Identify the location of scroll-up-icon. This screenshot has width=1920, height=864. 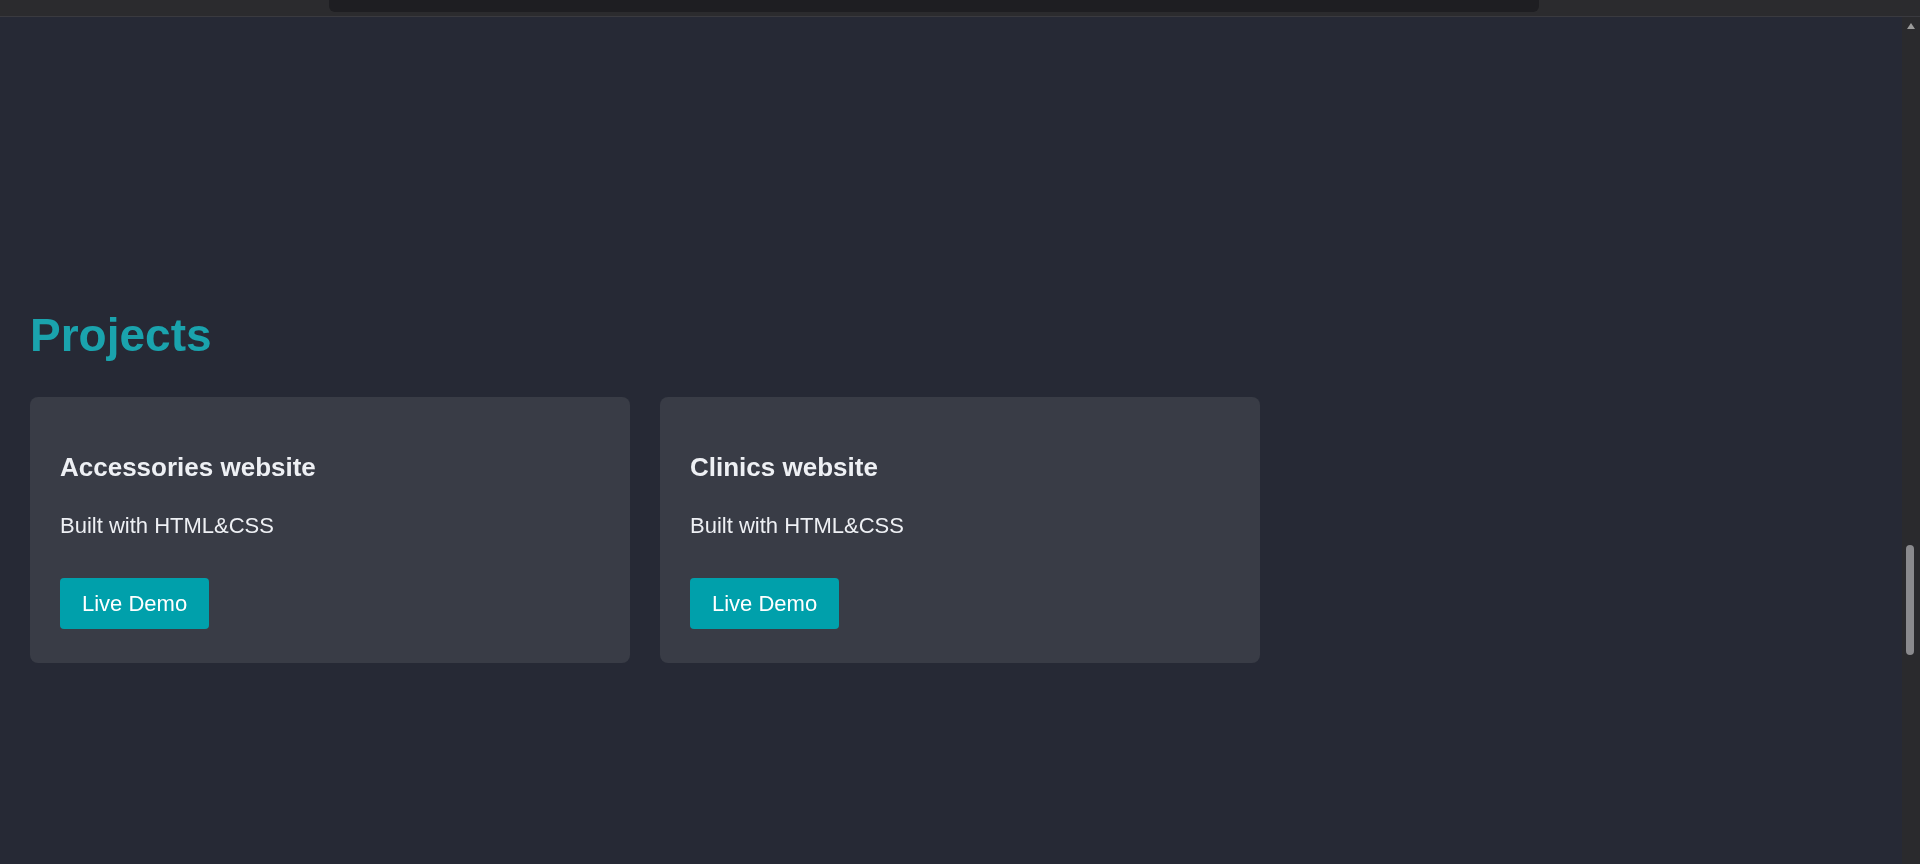
(1911, 26).